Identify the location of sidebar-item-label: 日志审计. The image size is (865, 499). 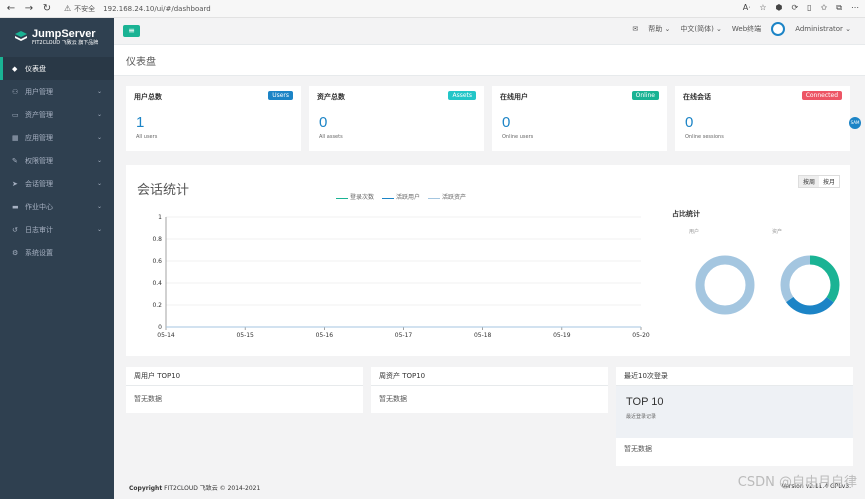
(39, 229).